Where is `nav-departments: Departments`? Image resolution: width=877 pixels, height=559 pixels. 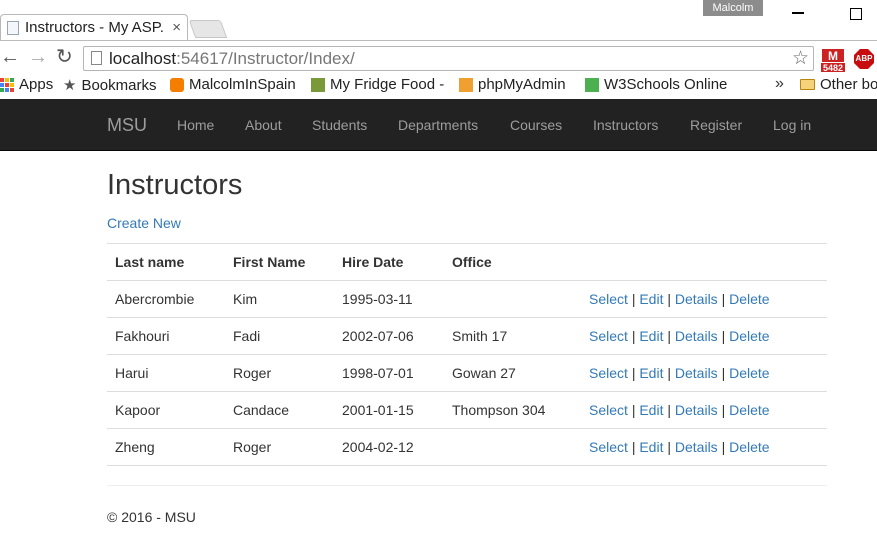
nav-departments: Departments is located at coordinates (438, 125).